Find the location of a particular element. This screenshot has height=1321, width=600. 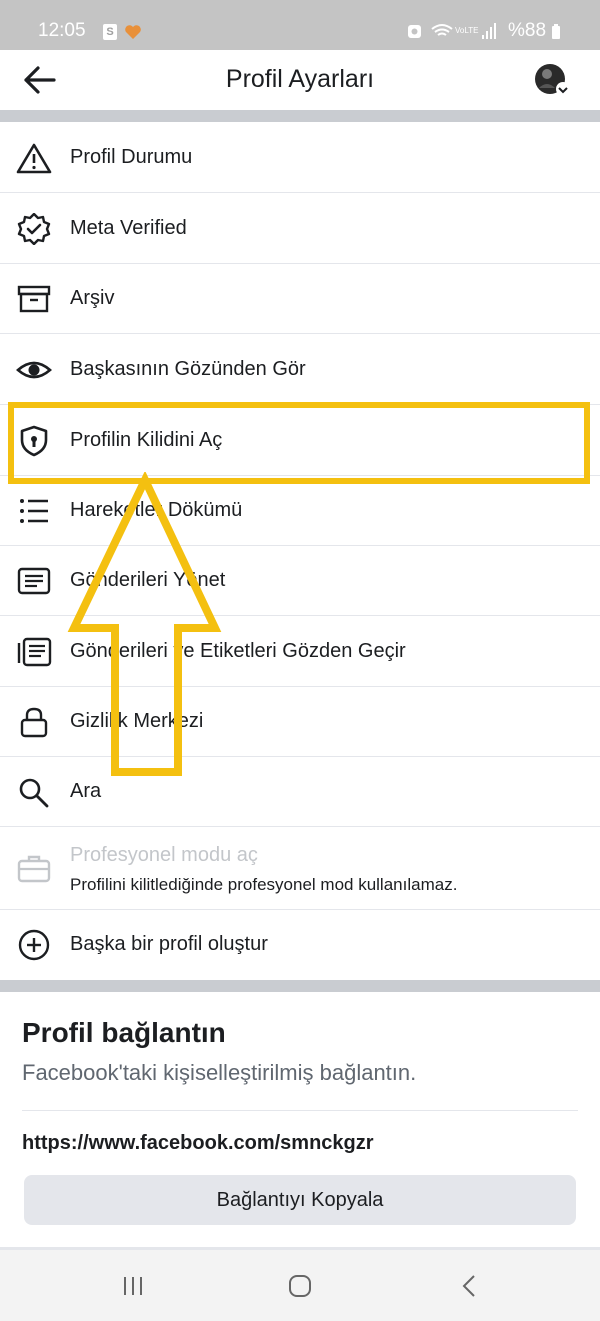

app-header: Profil Ayarları is located at coordinates (300, 80).